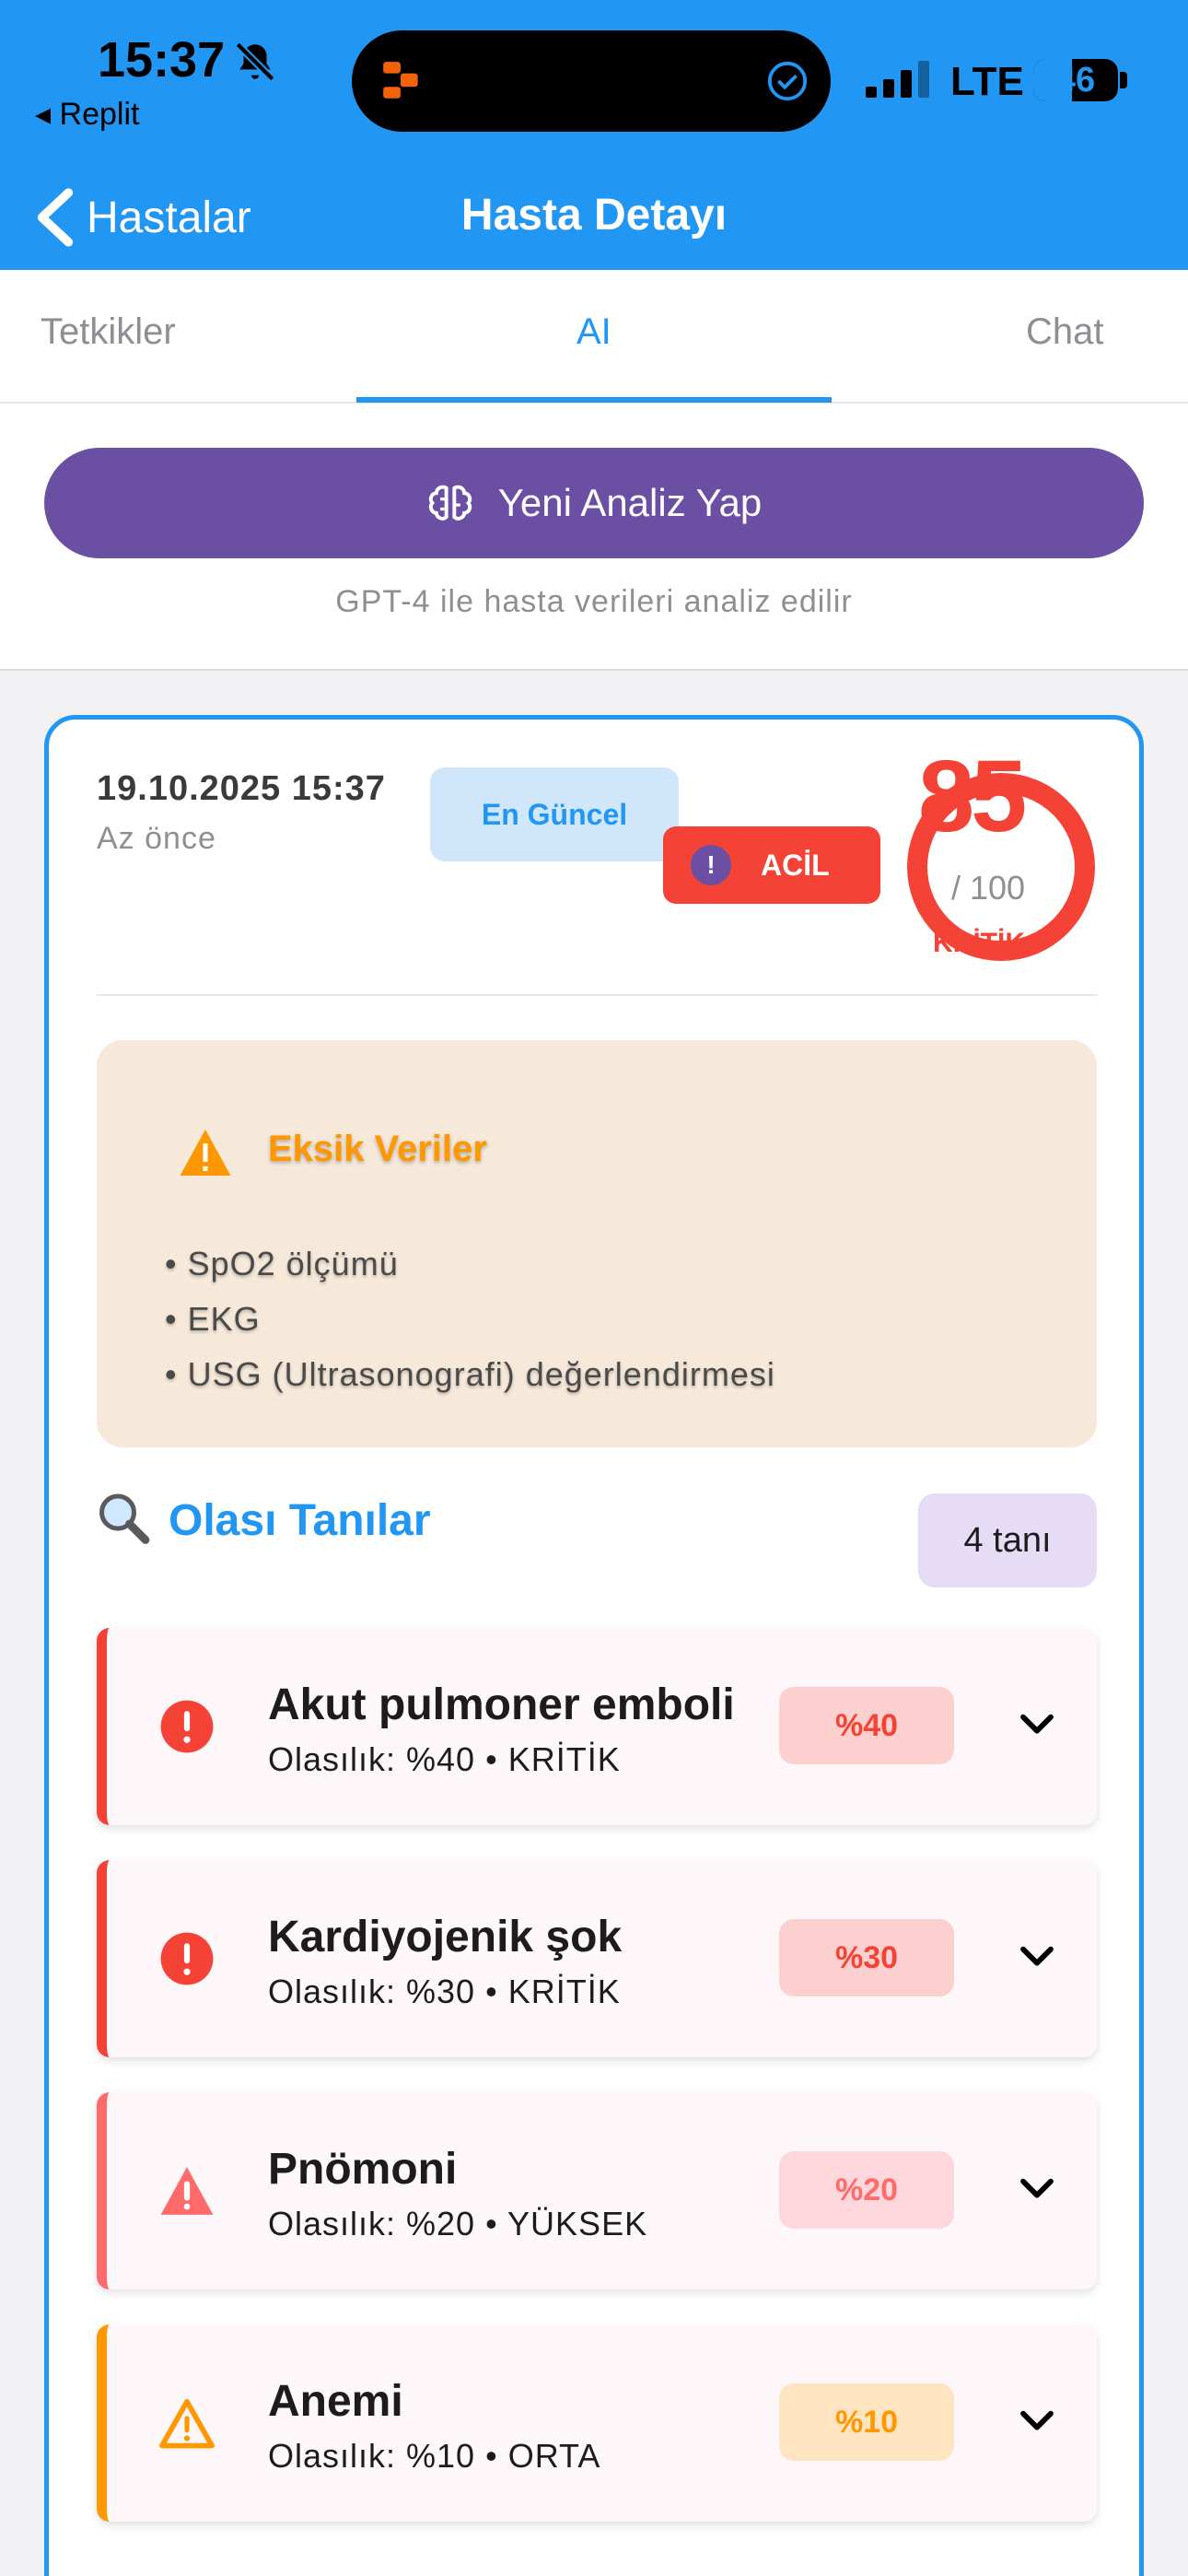 This screenshot has height=2576, width=1188. What do you see at coordinates (866, 2190) in the screenshot?
I see `diagnosis-percent-badge: %20` at bounding box center [866, 2190].